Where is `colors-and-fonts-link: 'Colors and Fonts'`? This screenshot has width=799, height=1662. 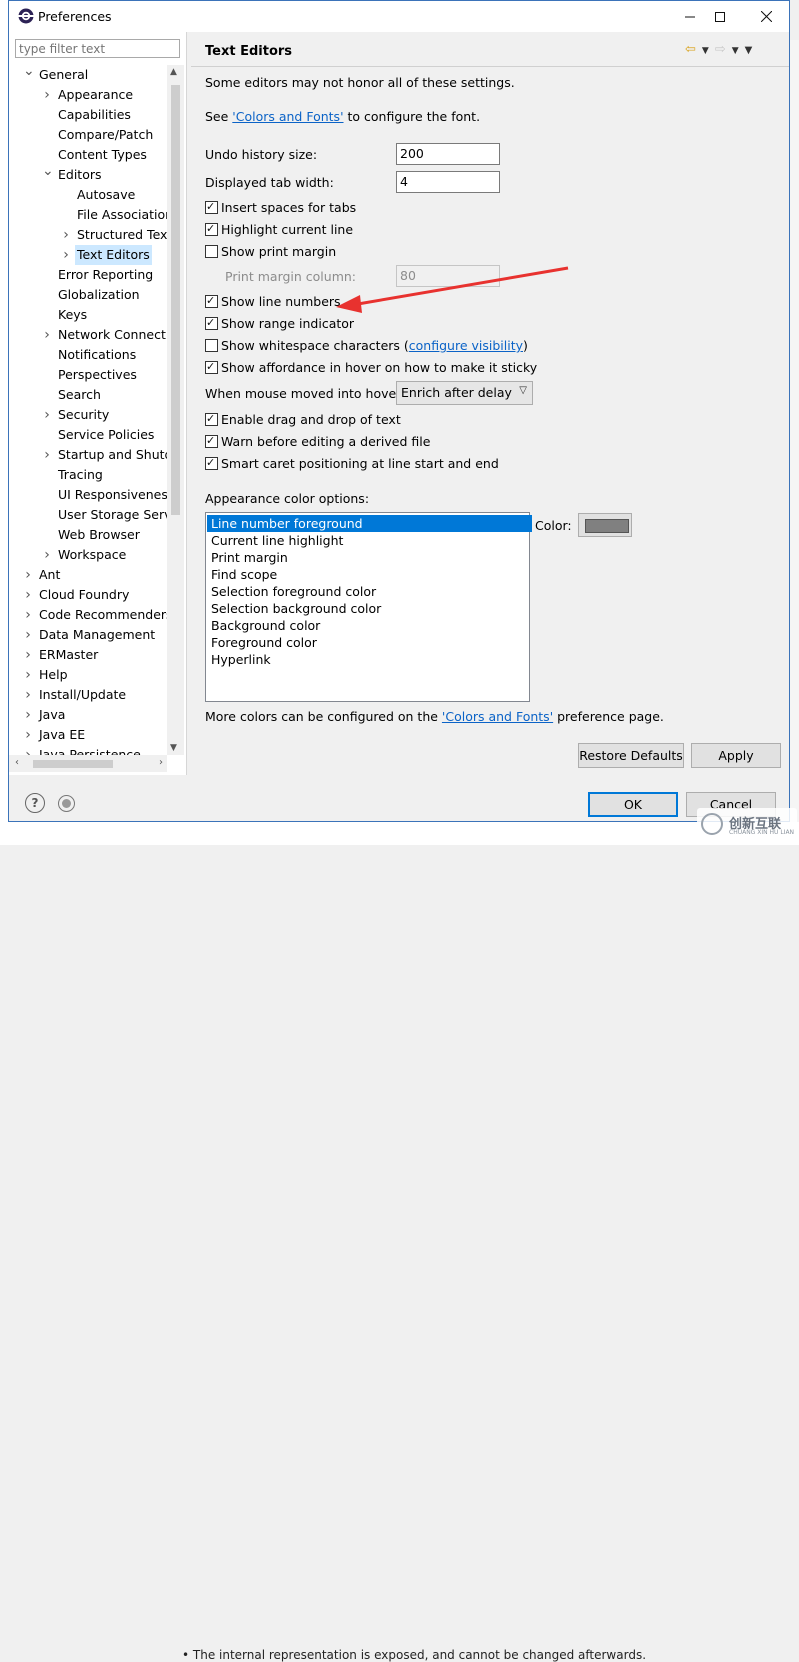
colors-and-fonts-link: 'Colors and Fonts' is located at coordinates (287, 116).